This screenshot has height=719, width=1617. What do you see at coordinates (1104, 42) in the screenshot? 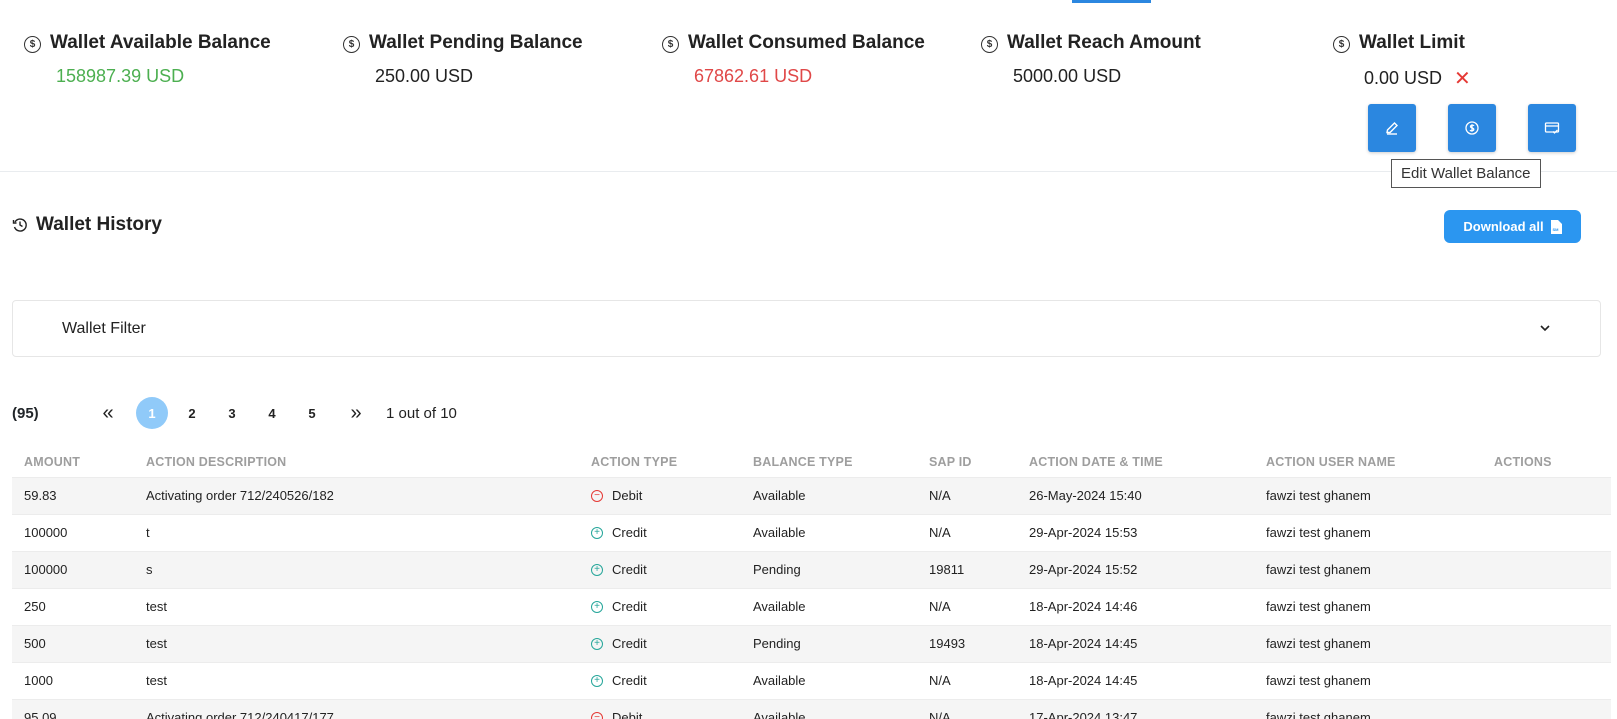
I see `reach-amount-title: Wallet Reach Amount` at bounding box center [1104, 42].